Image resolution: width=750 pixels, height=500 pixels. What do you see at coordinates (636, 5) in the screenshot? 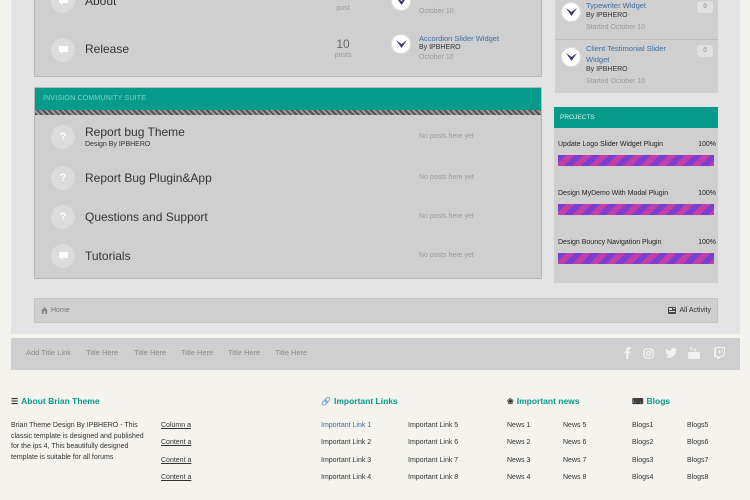
I see `topic-title: Typewriter Widget` at bounding box center [636, 5].